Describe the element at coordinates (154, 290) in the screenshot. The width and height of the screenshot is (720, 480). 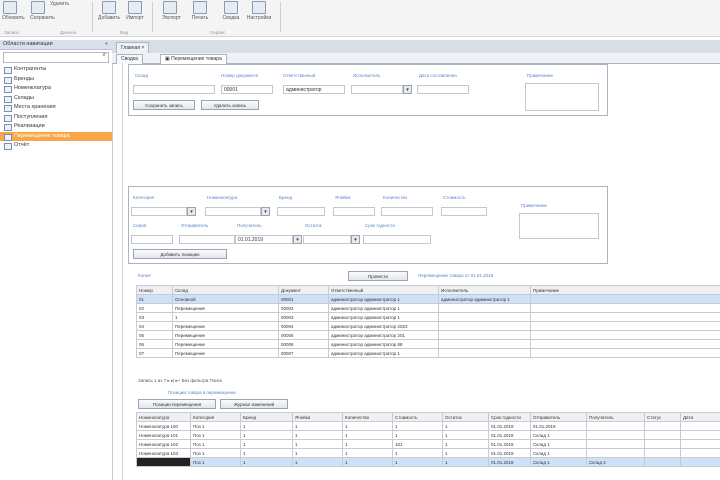
I see `column-header: Номер` at that location.